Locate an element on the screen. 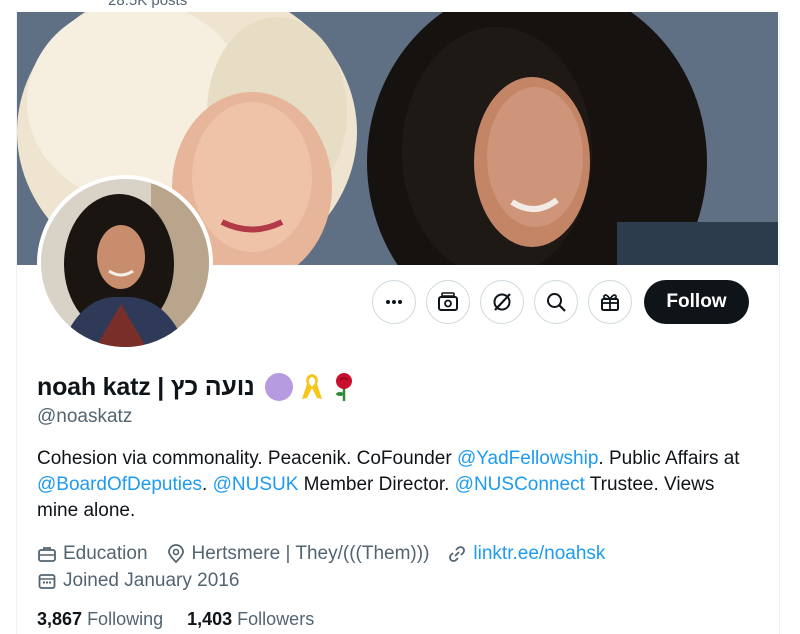 The width and height of the screenshot is (800, 634). search-icon is located at coordinates (556, 302).